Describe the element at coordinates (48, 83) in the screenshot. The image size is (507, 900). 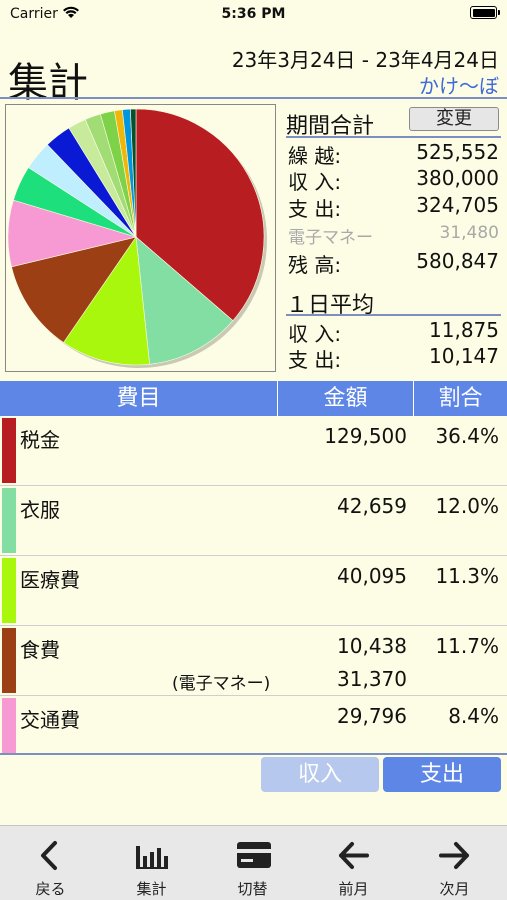
I see `page-title: 集計` at that location.